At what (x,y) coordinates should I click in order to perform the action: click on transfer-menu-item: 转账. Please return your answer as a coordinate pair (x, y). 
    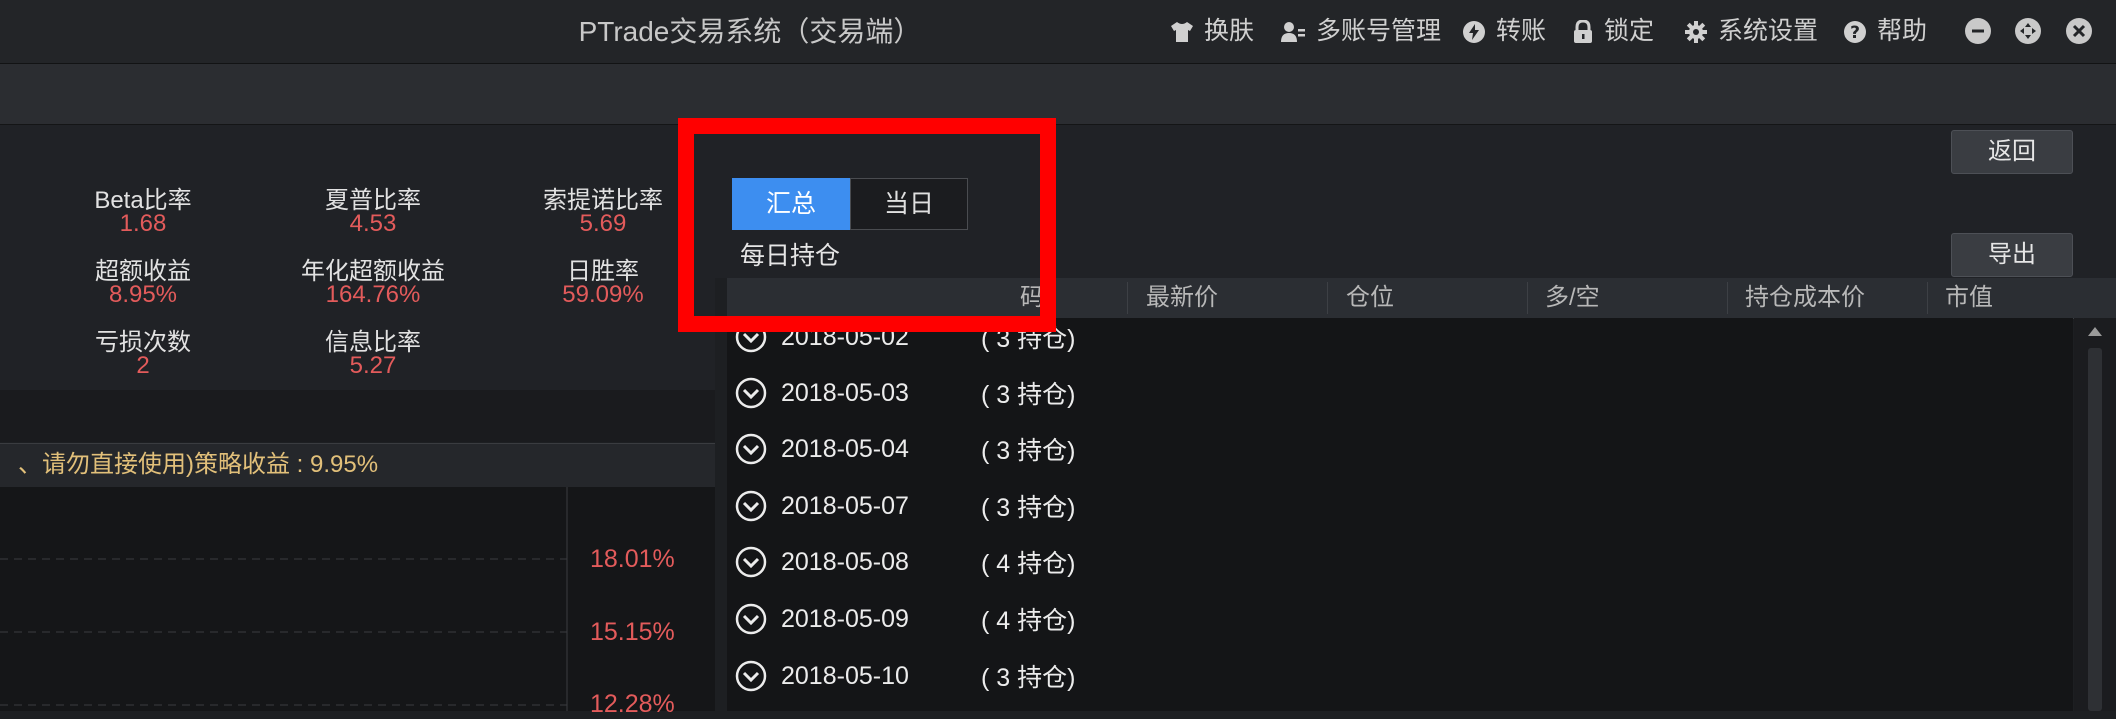
    Looking at the image, I should click on (1504, 31).